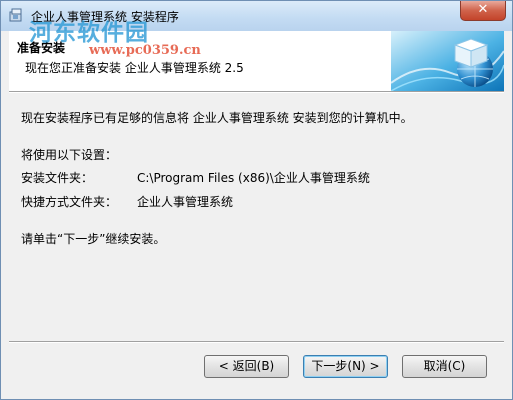 This screenshot has height=400, width=513. Describe the element at coordinates (345, 366) in the screenshot. I see `next-button: 下一步(N) >` at that location.